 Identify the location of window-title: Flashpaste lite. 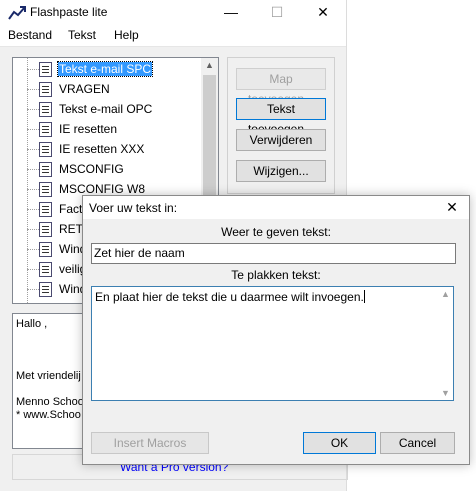
(69, 12).